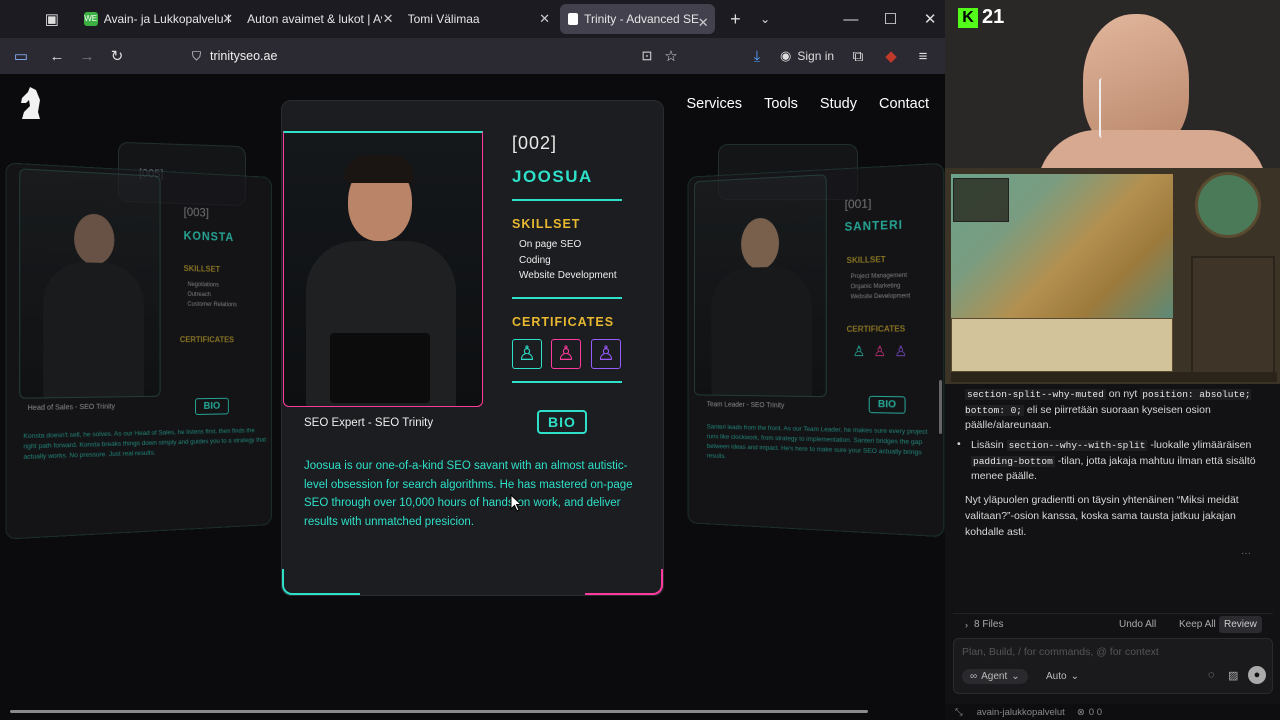 The width and height of the screenshot is (1280, 720). Describe the element at coordinates (757, 56) in the screenshot. I see `downloads-icon: ⤓` at that location.